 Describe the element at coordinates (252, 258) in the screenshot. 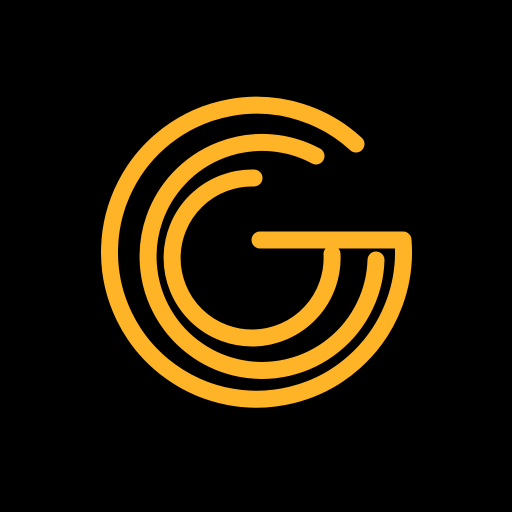

I see `inner-ring` at that location.